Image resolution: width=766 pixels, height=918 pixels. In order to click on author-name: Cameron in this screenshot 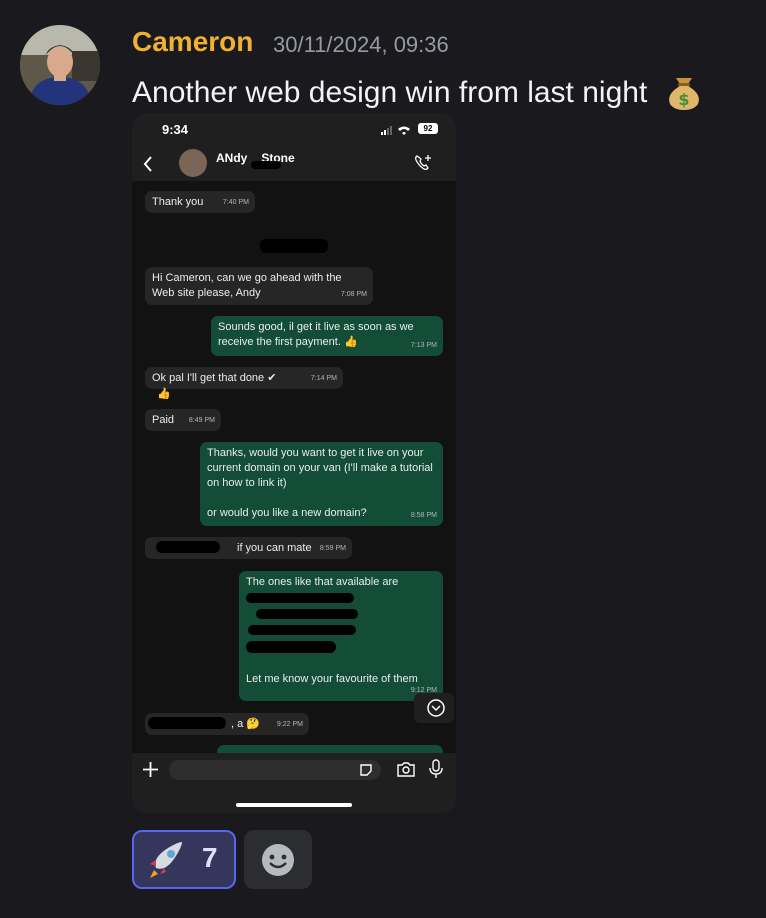, I will do `click(192, 42)`.